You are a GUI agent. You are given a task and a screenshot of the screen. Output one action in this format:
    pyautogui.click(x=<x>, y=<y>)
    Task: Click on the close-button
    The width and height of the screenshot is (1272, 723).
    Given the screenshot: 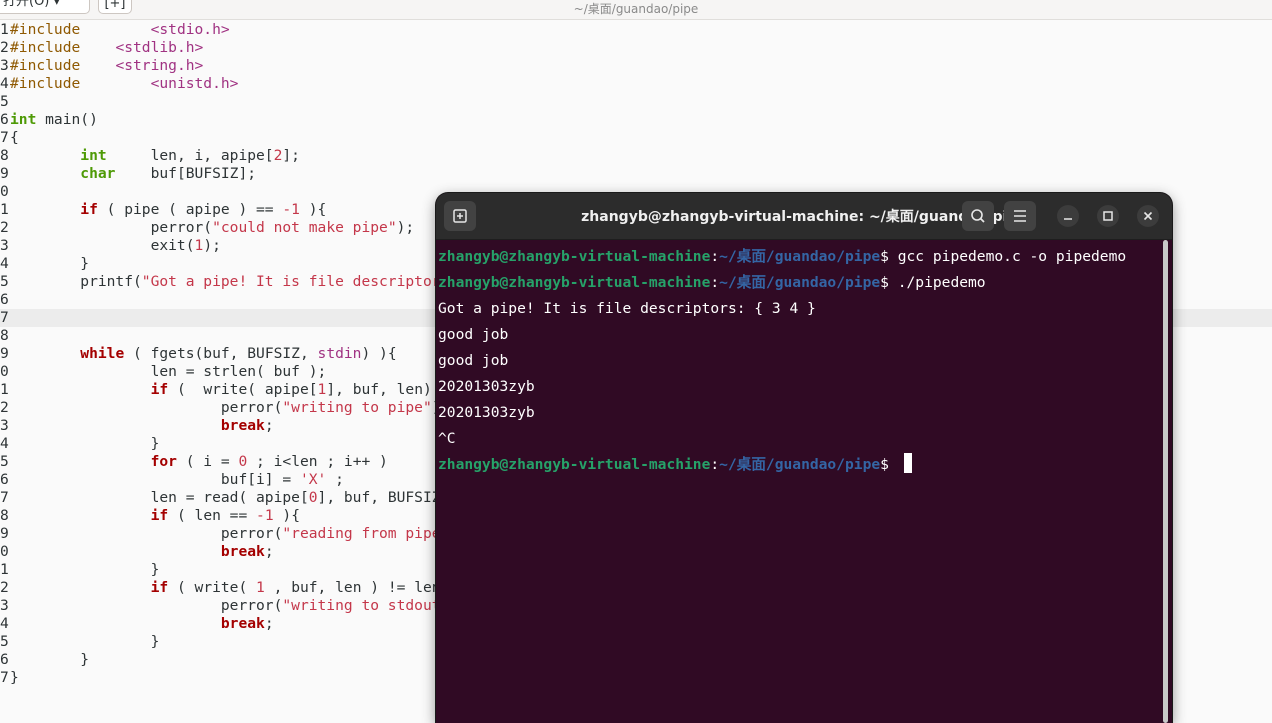 What is the action you would take?
    pyautogui.click(x=1148, y=216)
    